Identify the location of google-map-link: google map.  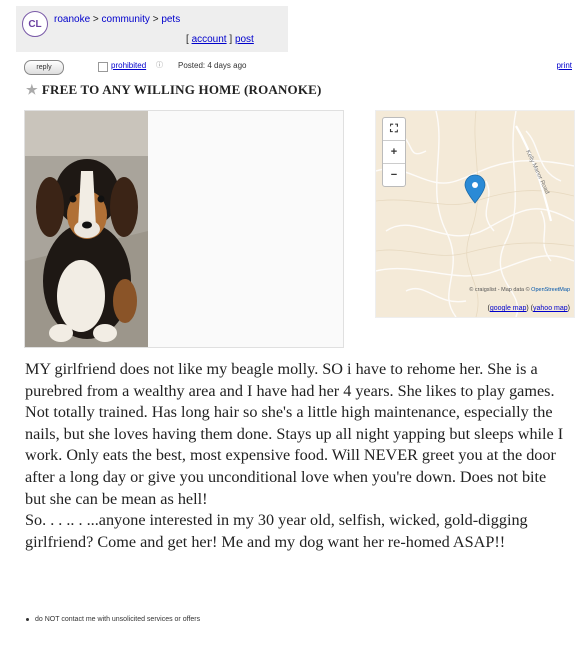
(508, 308).